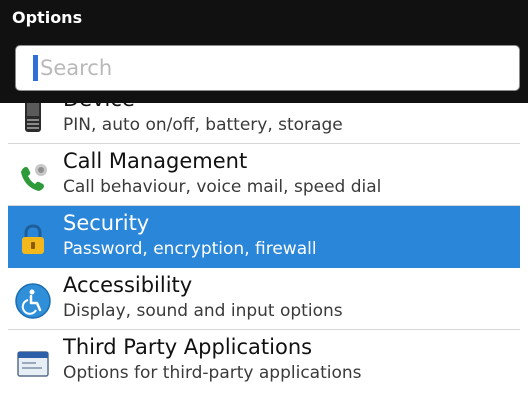 This screenshot has height=403, width=528. Describe the element at coordinates (222, 187) in the screenshot. I see `list-item-subtitle: Call behaviour, voice mail, speed dial` at that location.